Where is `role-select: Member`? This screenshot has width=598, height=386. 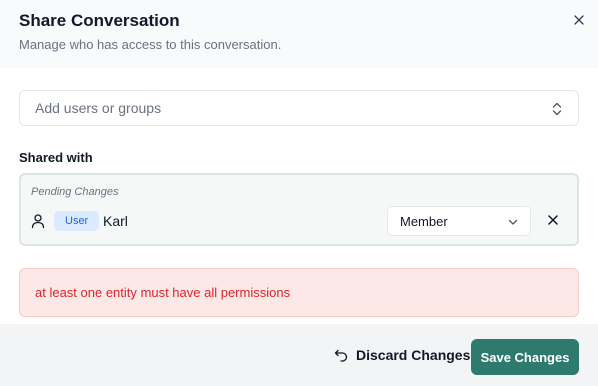 role-select: Member is located at coordinates (459, 221).